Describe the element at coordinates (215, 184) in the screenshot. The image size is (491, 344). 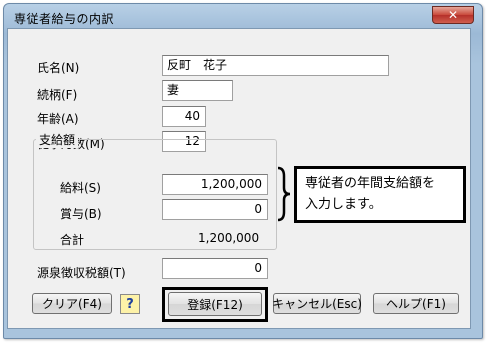
I see `salary-field: 1,200,000` at that location.